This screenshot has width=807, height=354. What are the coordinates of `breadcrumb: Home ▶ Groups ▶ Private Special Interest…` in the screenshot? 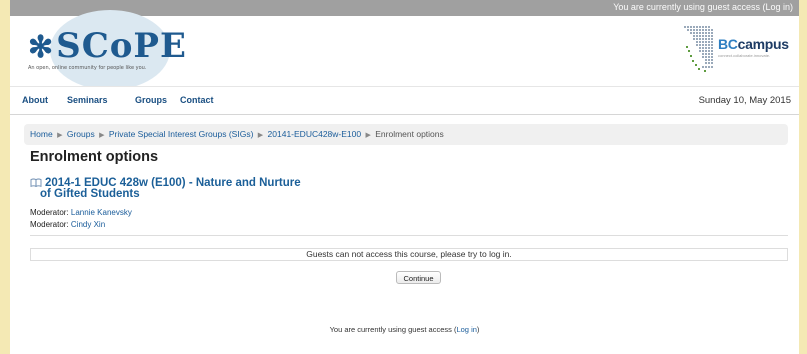 It's located at (406, 134).